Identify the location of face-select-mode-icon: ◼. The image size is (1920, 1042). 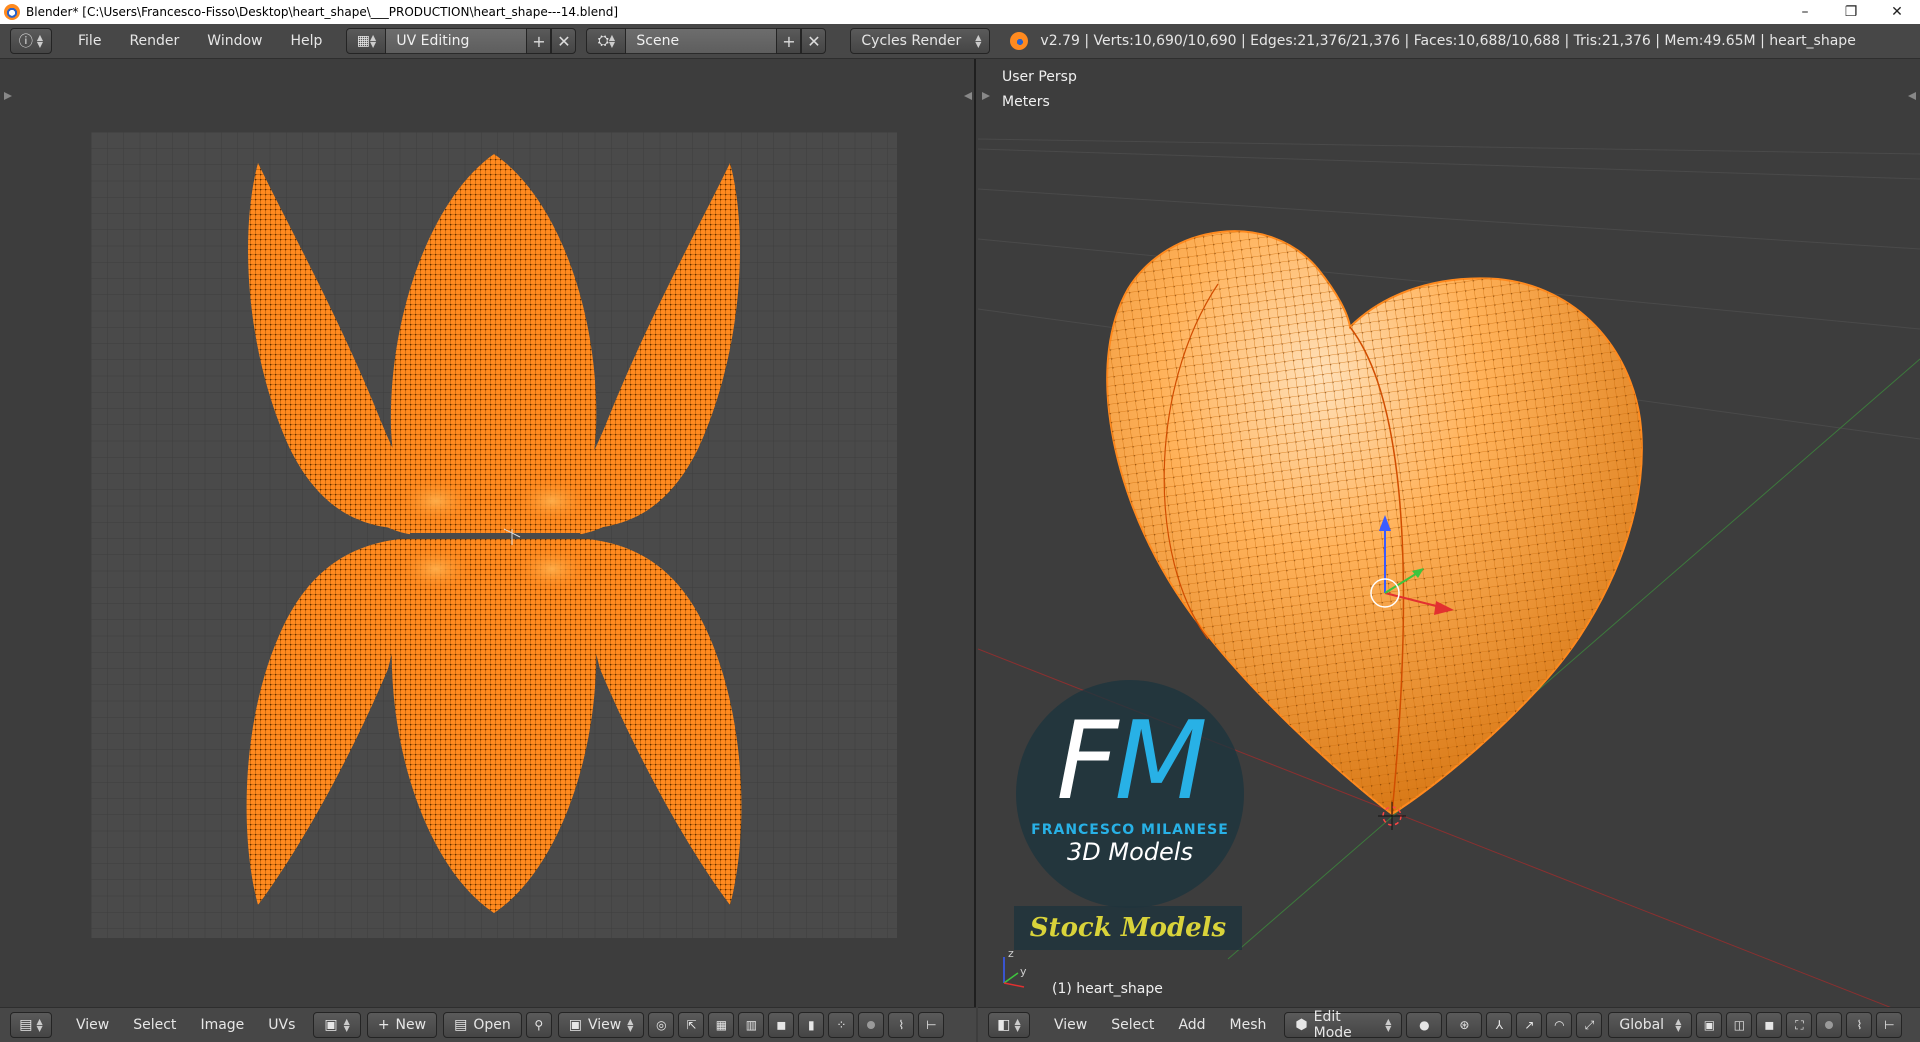
(1769, 1025).